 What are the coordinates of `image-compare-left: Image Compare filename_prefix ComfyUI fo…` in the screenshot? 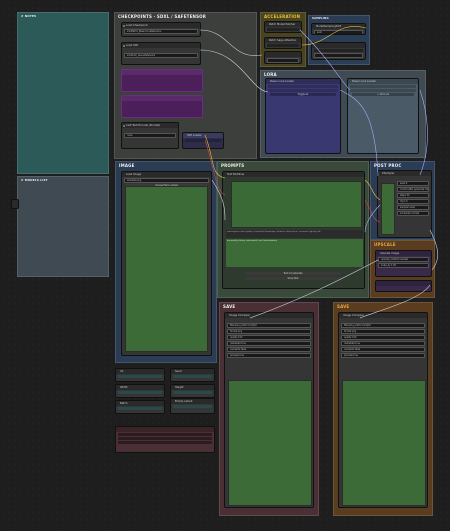 It's located at (269, 410).